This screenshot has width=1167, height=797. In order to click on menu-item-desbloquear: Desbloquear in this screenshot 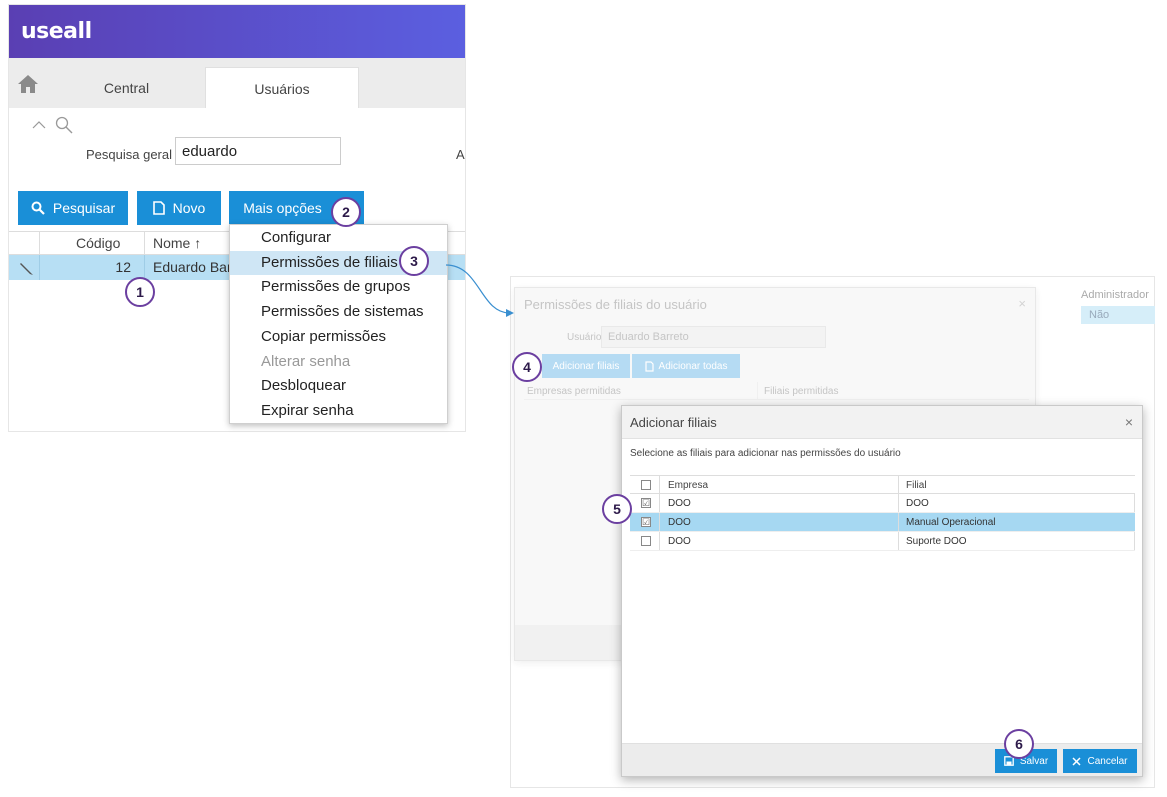, I will do `click(338, 386)`.